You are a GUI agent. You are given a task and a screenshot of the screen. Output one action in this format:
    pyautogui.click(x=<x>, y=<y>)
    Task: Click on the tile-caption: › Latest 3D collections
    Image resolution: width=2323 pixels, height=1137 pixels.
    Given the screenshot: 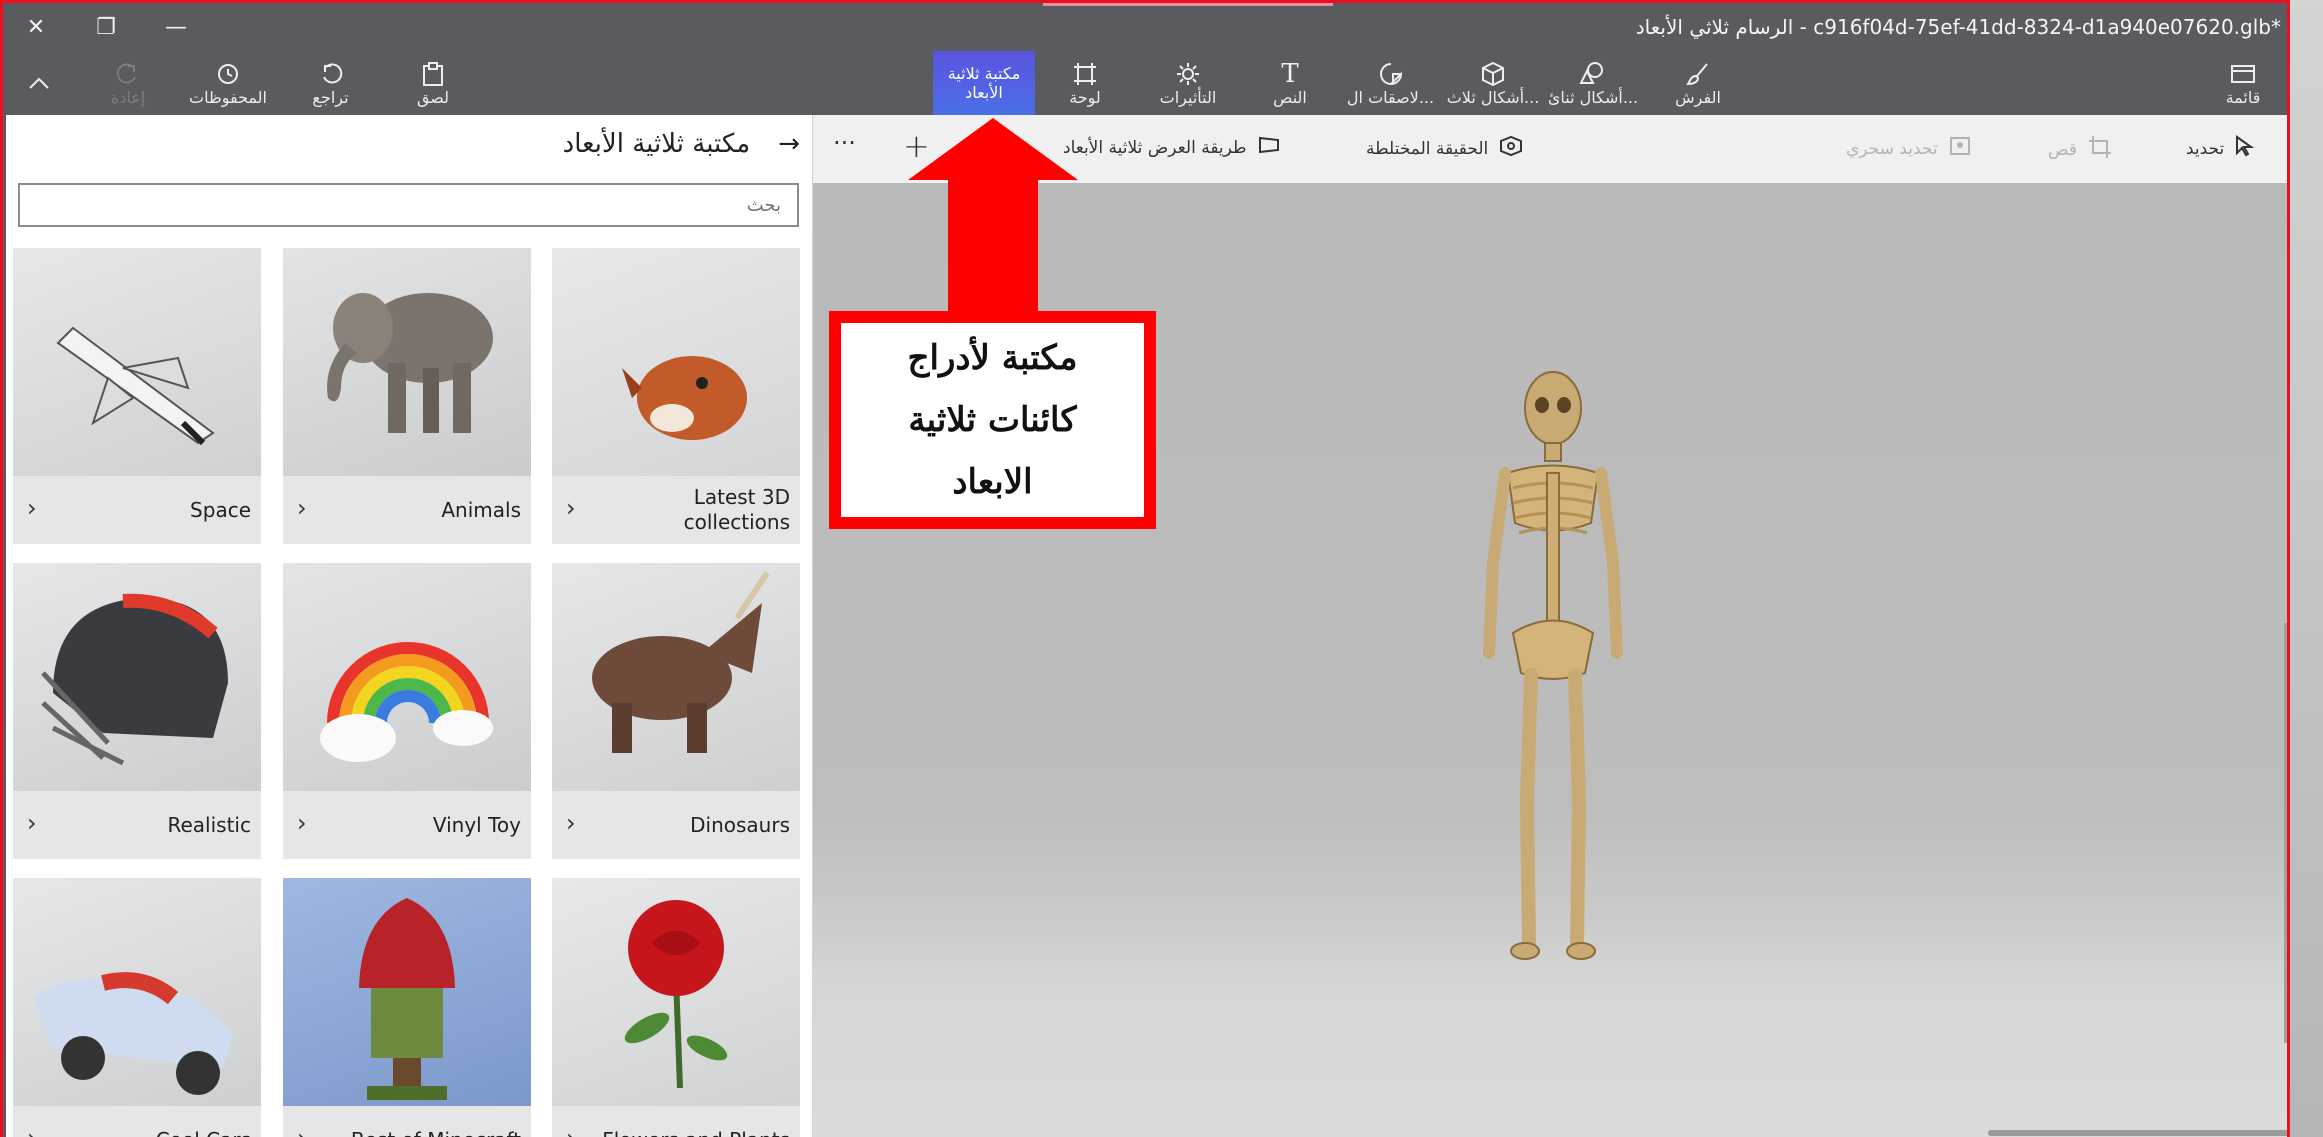 What is the action you would take?
    pyautogui.click(x=676, y=510)
    